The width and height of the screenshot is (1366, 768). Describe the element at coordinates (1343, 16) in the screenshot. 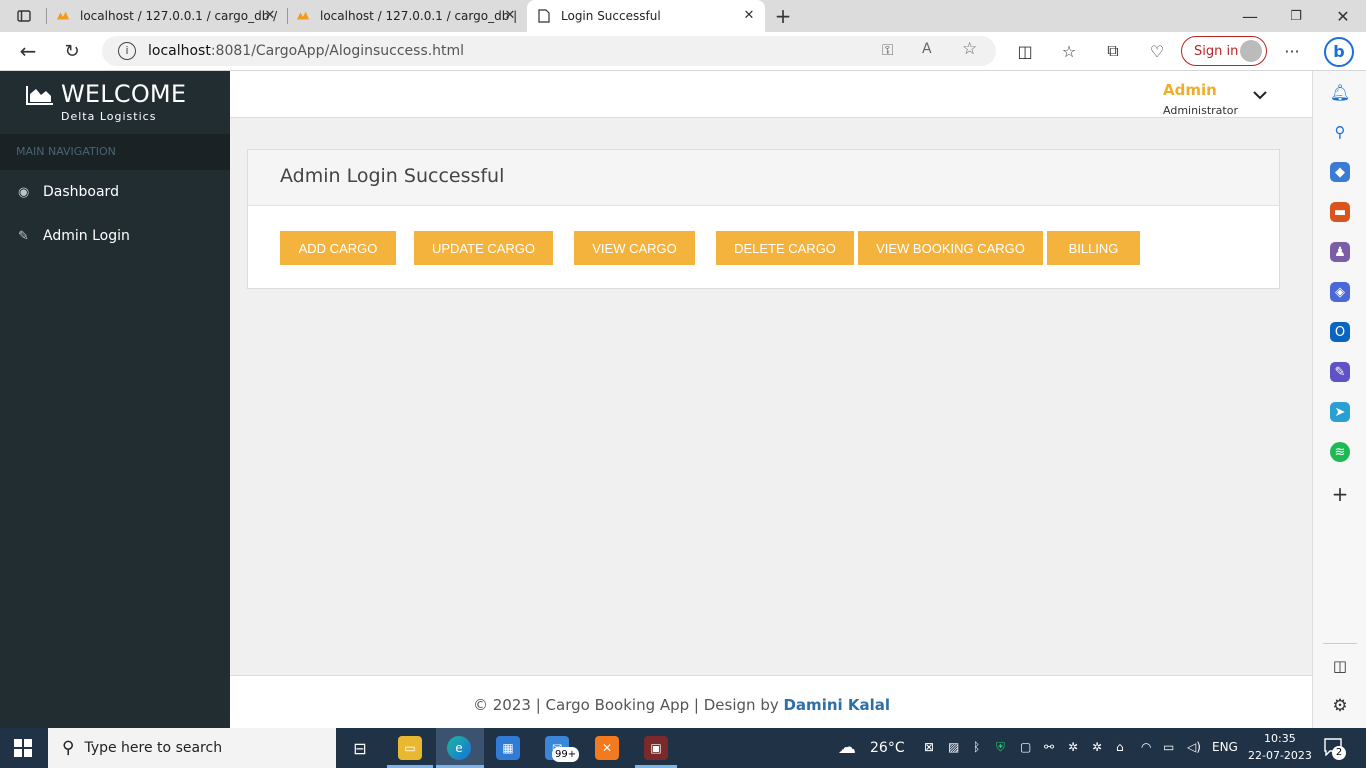

I see `window-close-icon: ✕` at that location.